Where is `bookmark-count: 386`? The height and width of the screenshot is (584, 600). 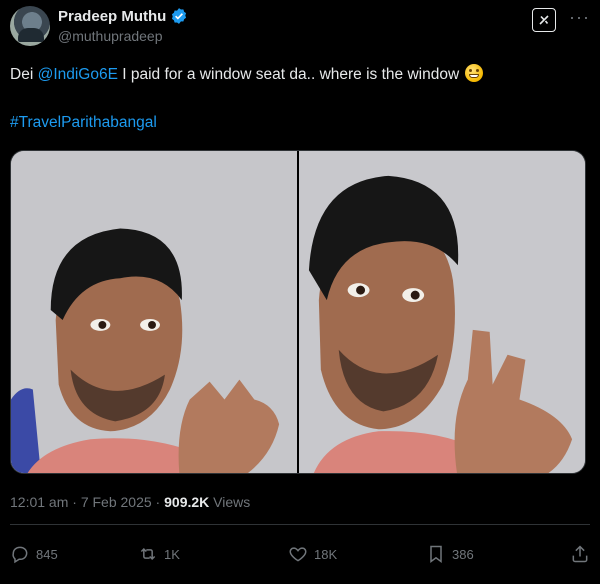
bookmark-count: 386 is located at coordinates (463, 554).